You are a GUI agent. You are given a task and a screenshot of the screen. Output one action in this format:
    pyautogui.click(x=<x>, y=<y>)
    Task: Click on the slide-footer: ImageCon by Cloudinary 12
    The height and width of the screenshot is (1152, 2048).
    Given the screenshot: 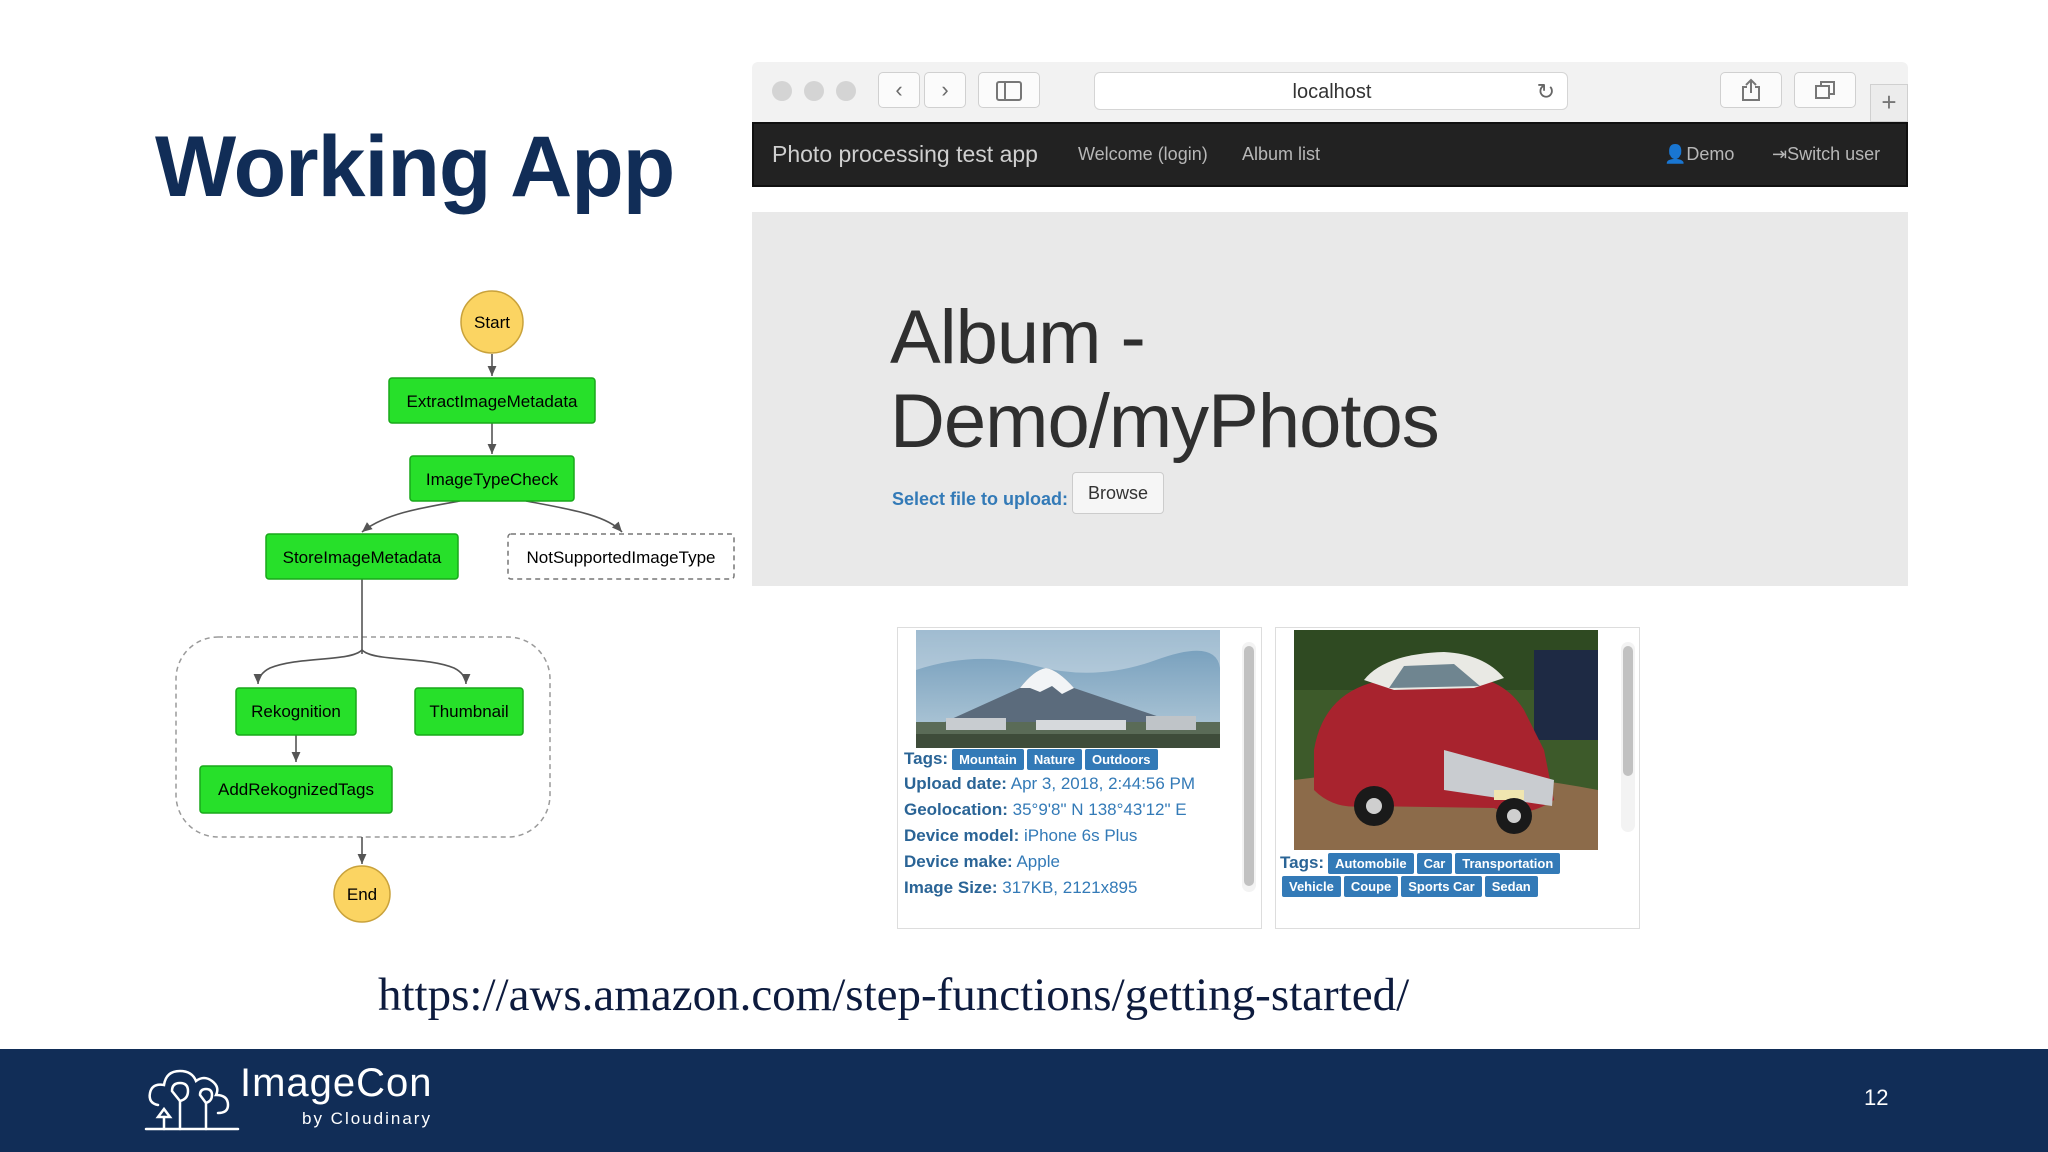 What is the action you would take?
    pyautogui.click(x=1024, y=1100)
    